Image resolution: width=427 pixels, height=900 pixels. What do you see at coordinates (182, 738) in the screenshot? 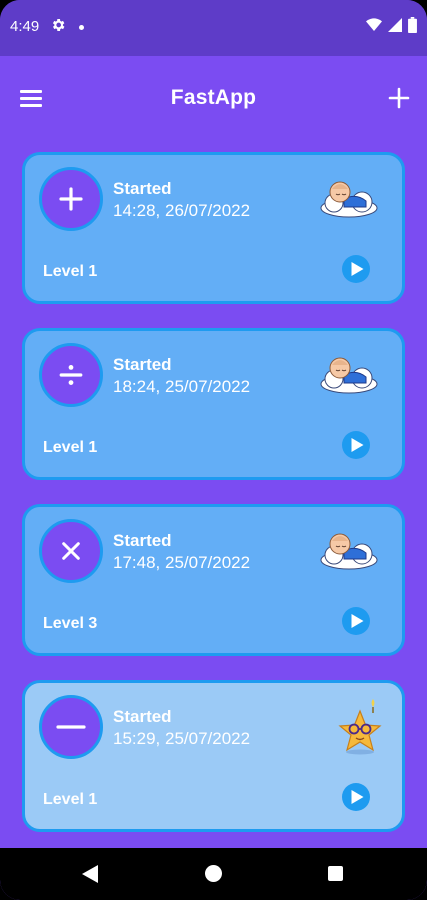
I see `card-datetime: 15:29, 25/07/2022` at bounding box center [182, 738].